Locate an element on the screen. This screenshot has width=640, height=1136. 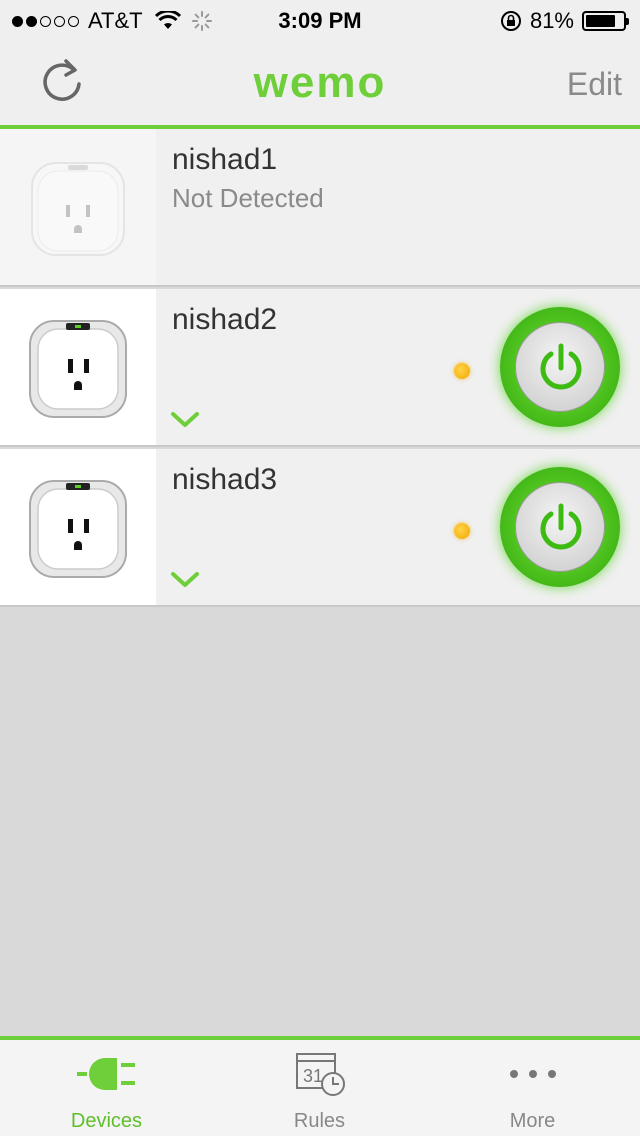
device-row: nishad3 is located at coordinates (320, 528).